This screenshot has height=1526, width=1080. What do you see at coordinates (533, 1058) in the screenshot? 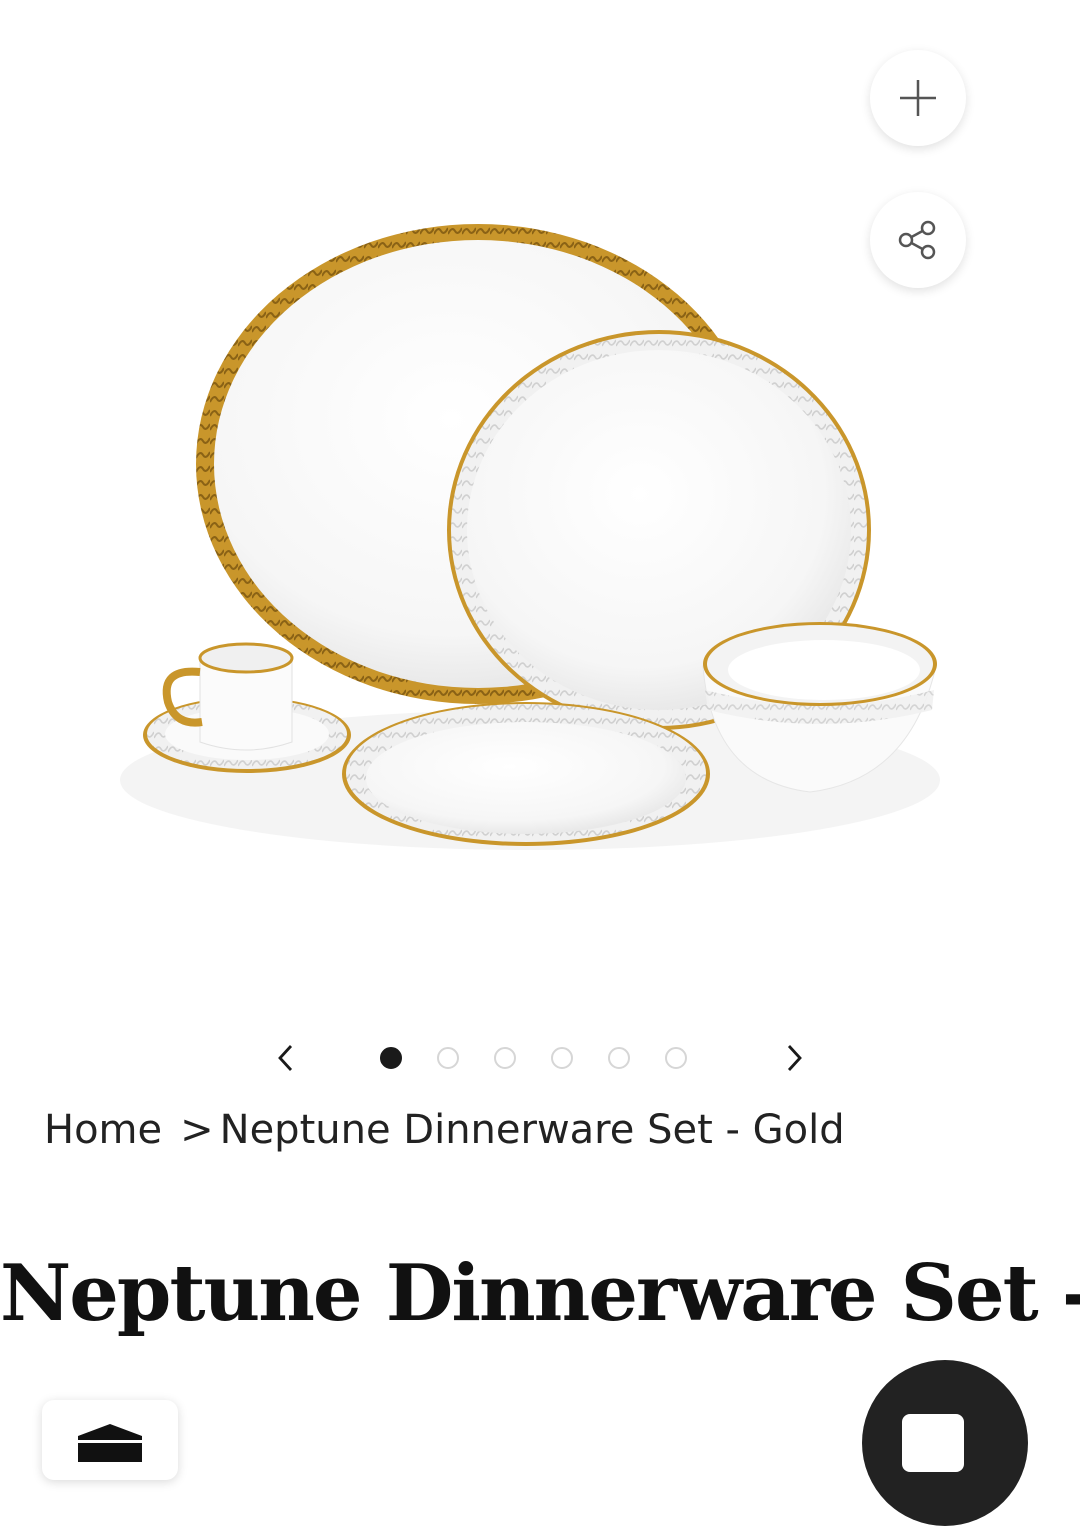
I see `slide-indicators` at bounding box center [533, 1058].